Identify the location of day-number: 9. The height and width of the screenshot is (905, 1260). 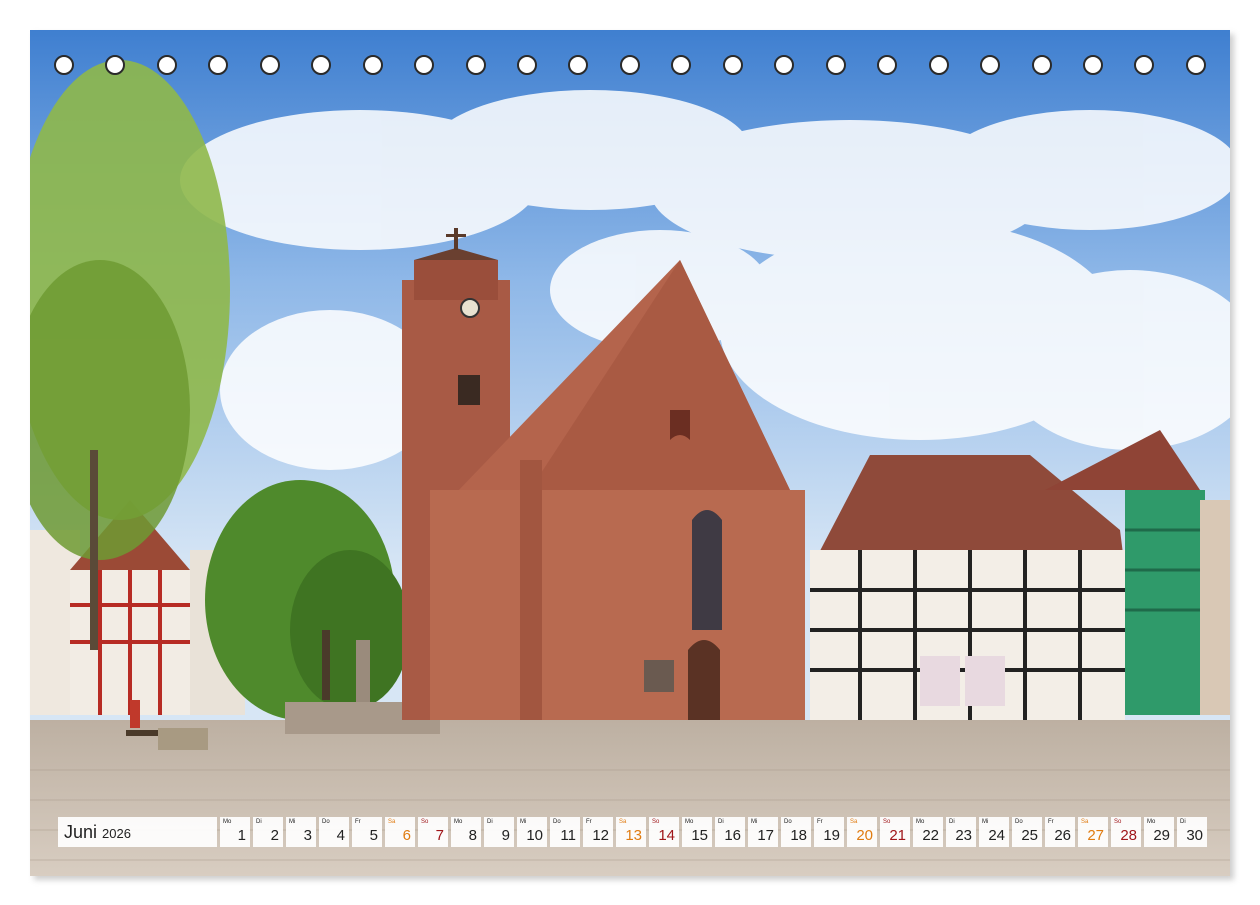
(505, 835).